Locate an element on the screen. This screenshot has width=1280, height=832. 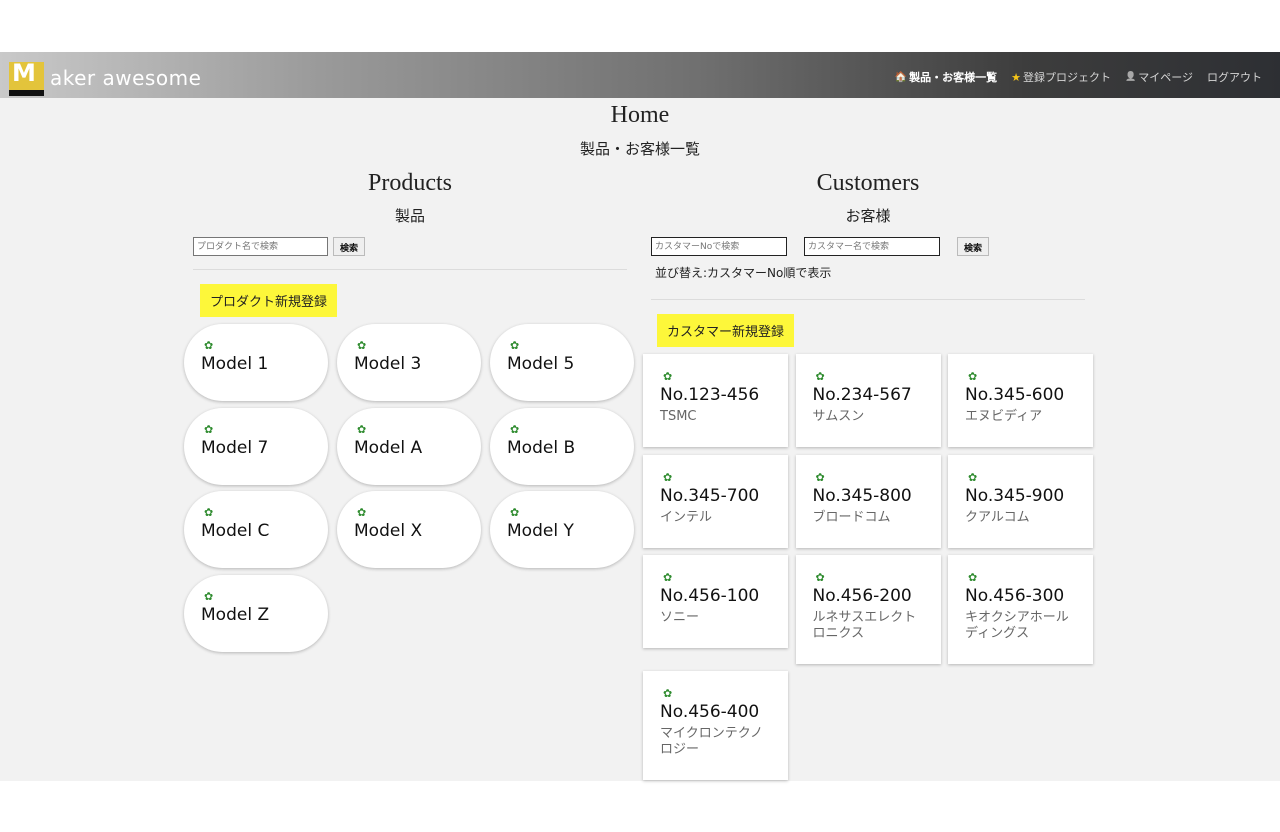
customer-card: ✿ No.456-200 ルネサスエレクトロニクス is located at coordinates (868, 609).